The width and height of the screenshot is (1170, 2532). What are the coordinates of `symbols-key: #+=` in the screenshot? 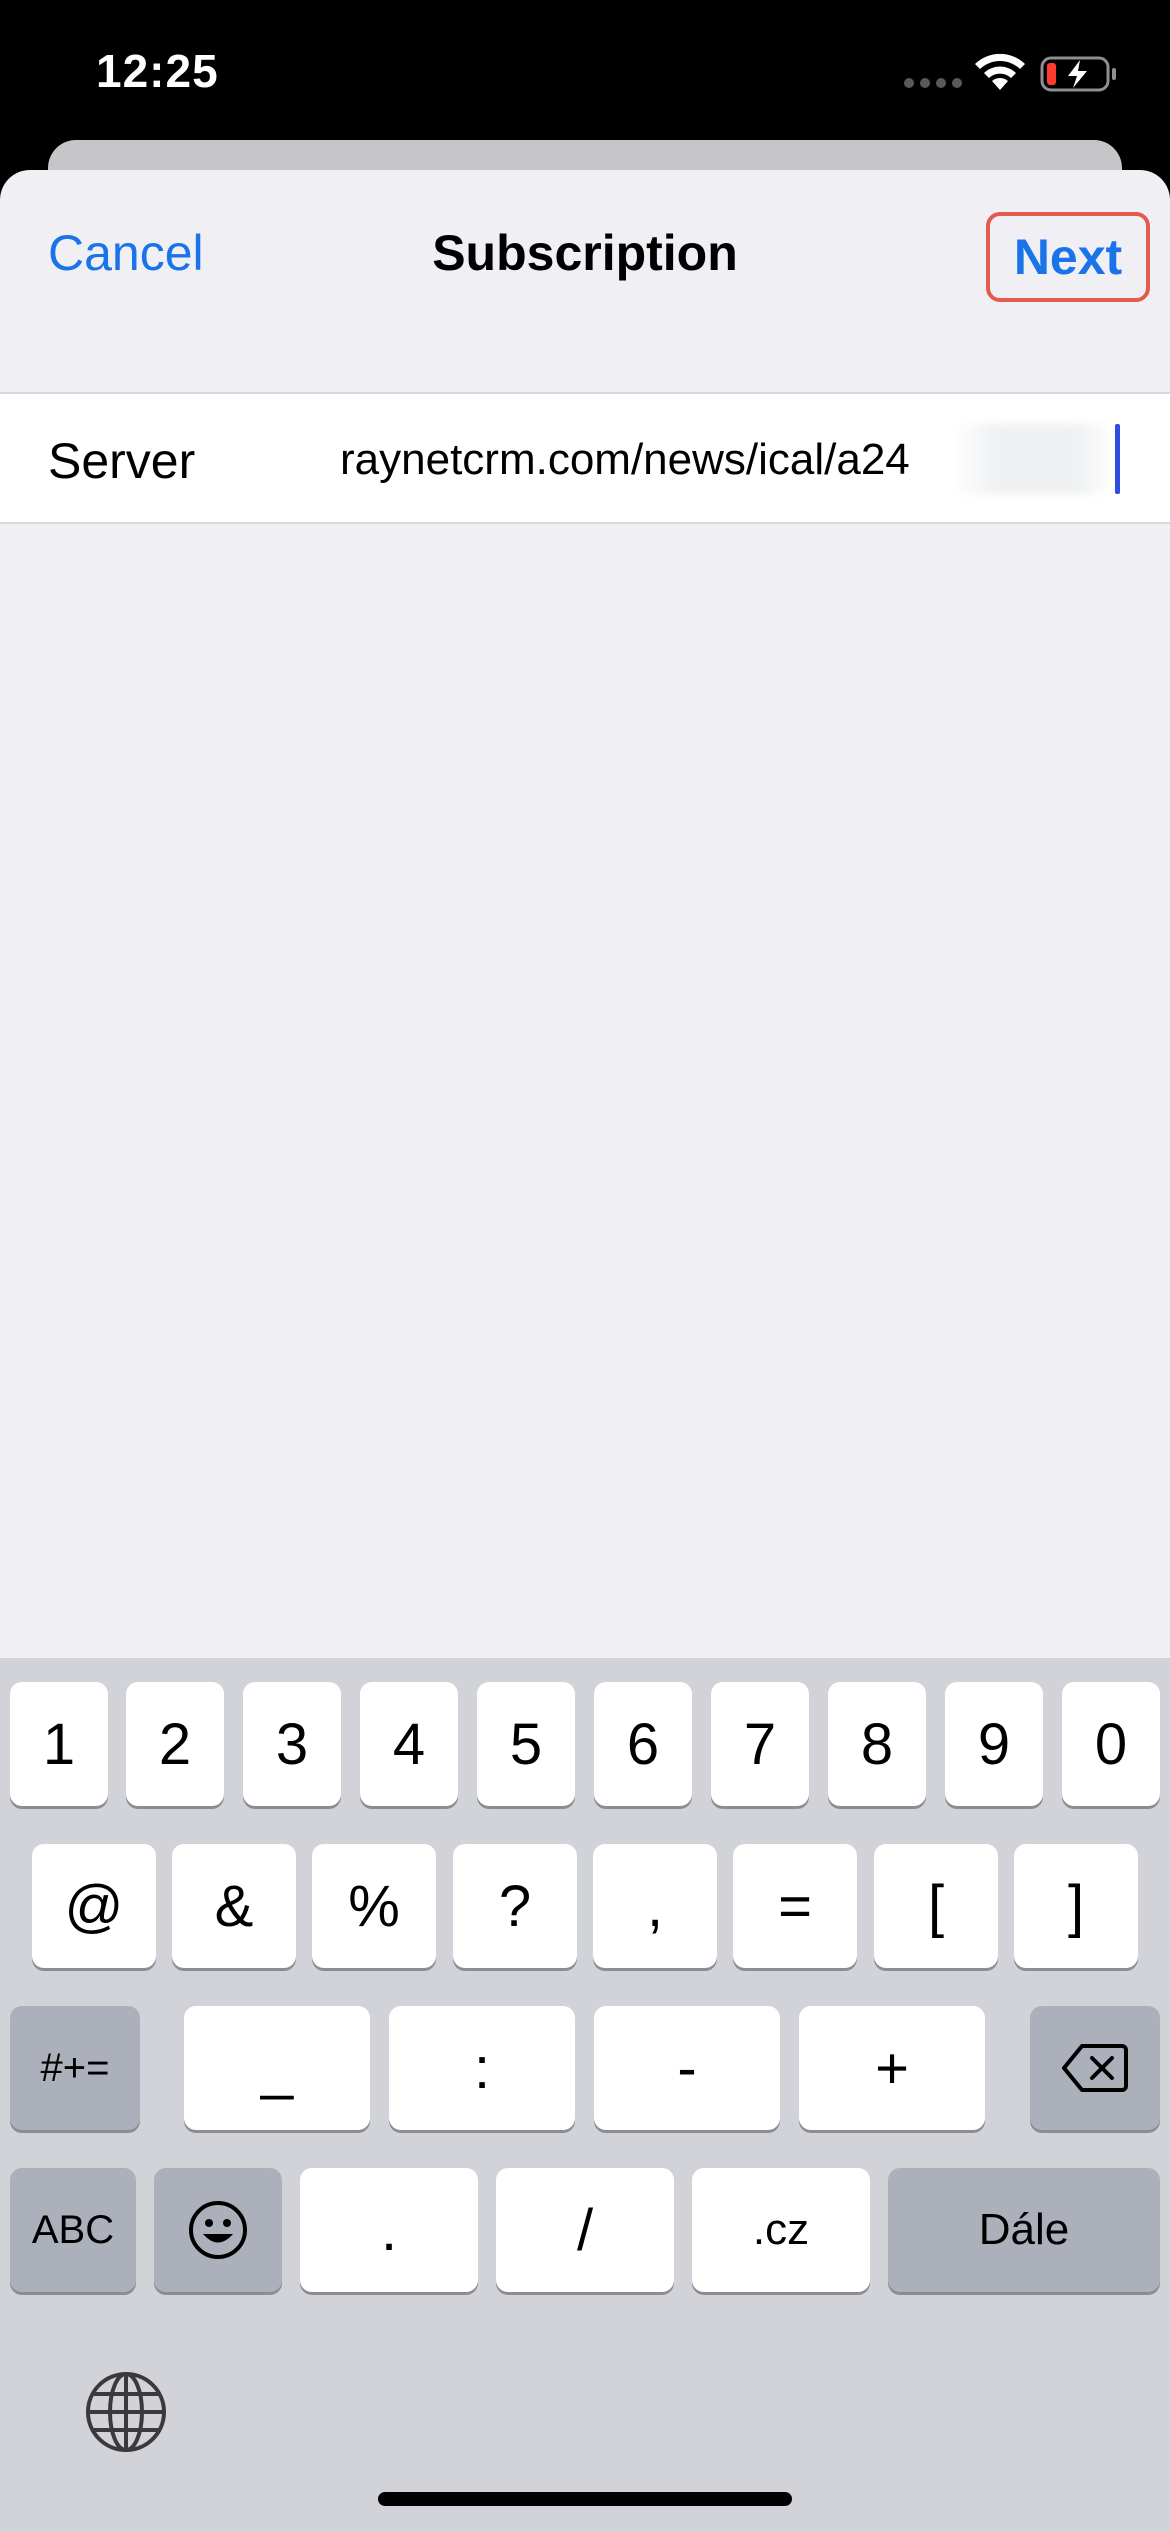 It's located at (75, 2068).